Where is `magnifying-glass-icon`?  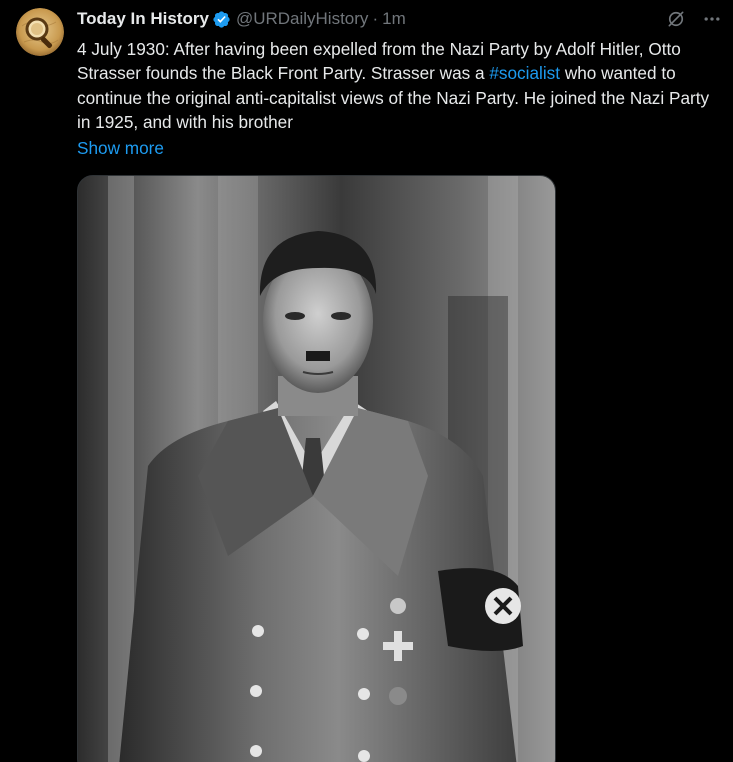
magnifying-glass-icon is located at coordinates (40, 32).